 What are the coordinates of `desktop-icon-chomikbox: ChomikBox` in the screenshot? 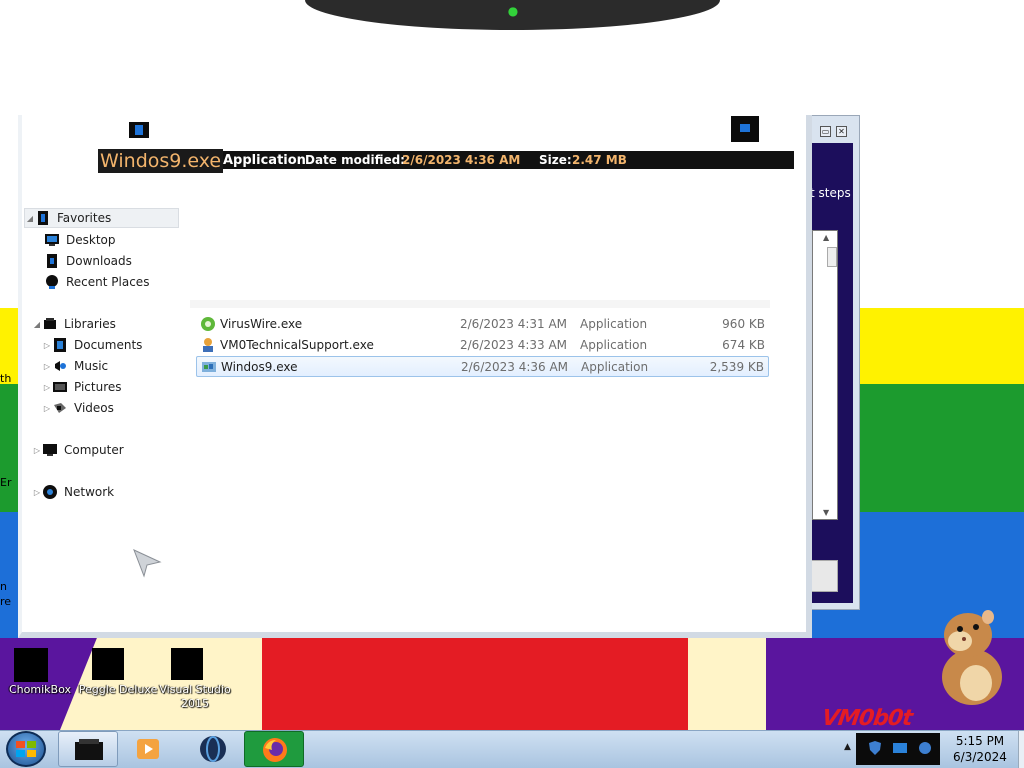 It's located at (40, 676).